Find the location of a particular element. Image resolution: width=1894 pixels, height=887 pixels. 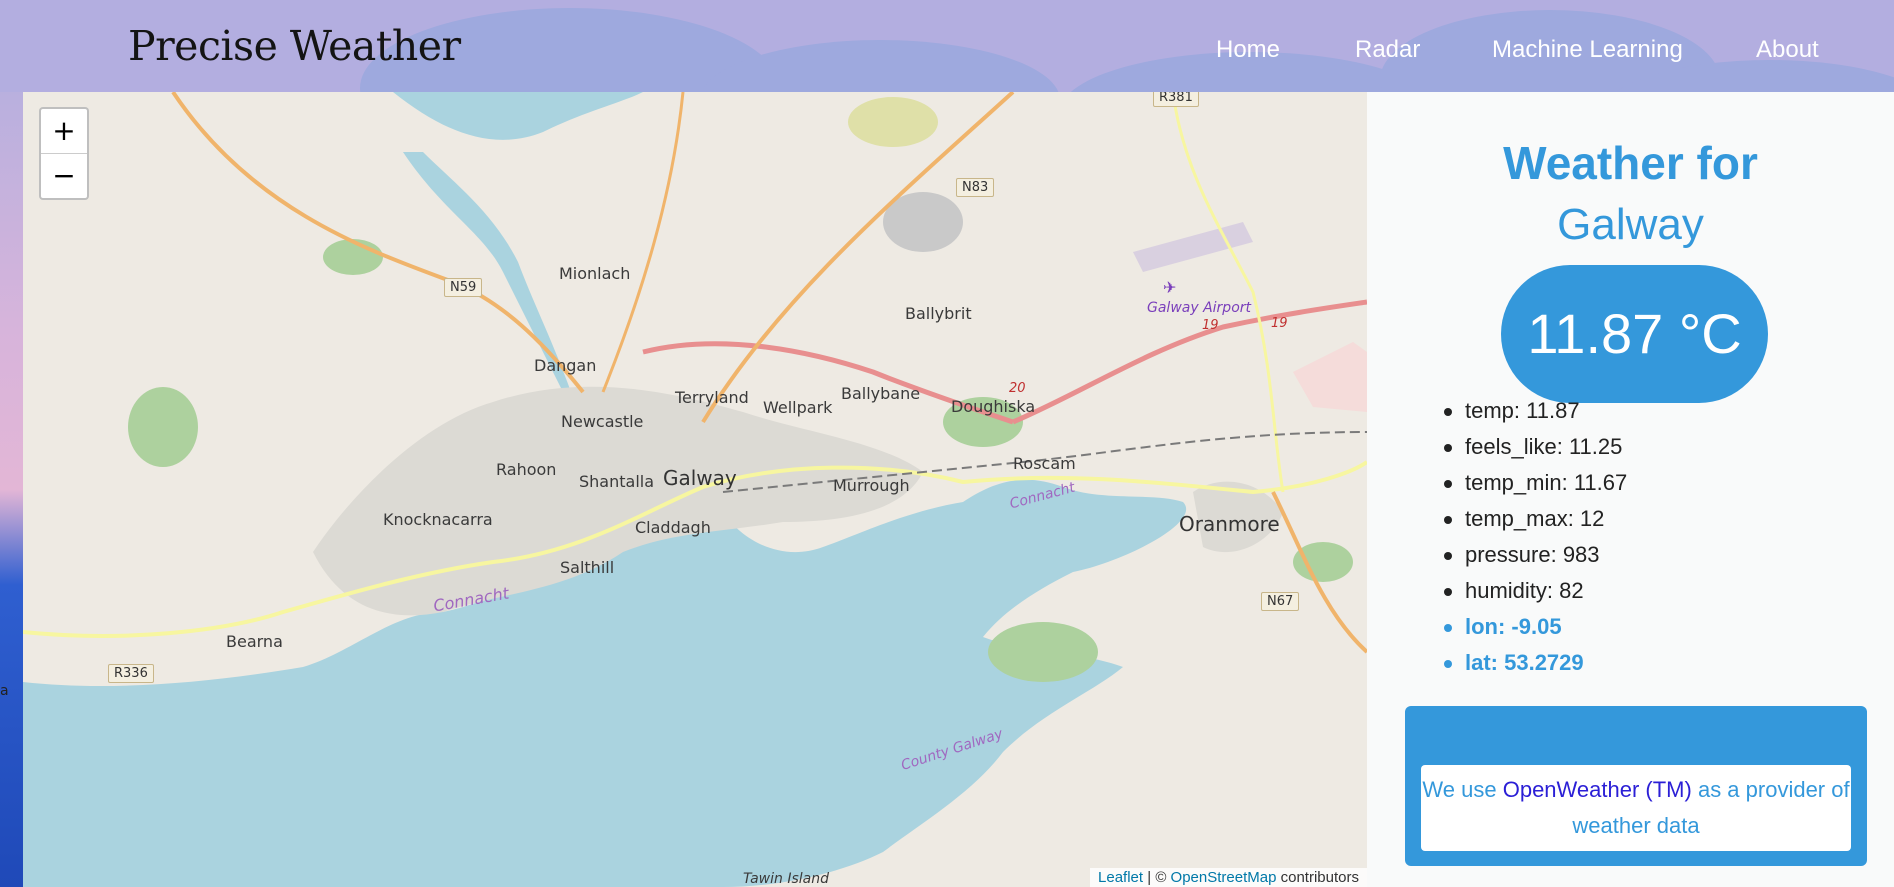

city-label-galway: Galway is located at coordinates (700, 478).